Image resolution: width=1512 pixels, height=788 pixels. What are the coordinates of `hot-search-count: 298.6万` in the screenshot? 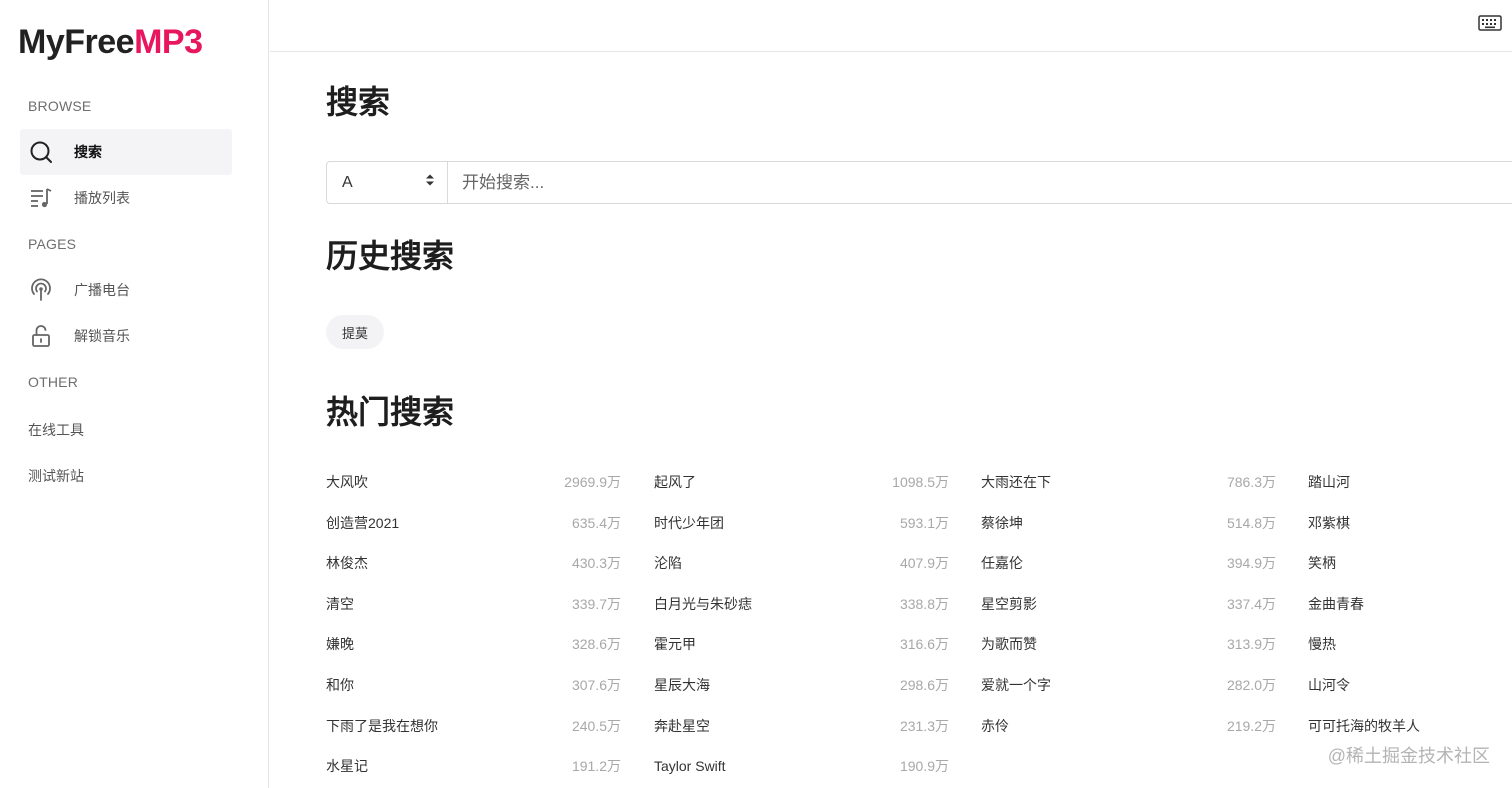 It's located at (924, 685).